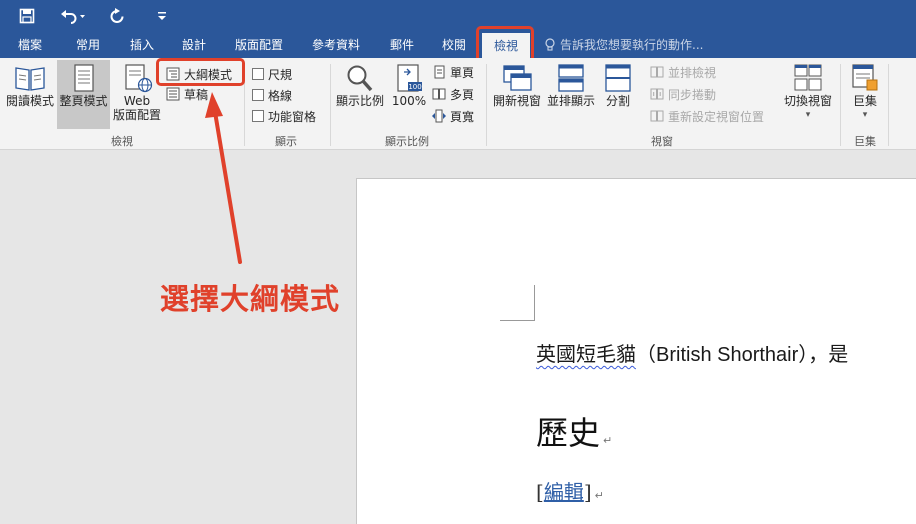 The image size is (916, 524). What do you see at coordinates (223, 178) in the screenshot?
I see `annotation-arrow` at bounding box center [223, 178].